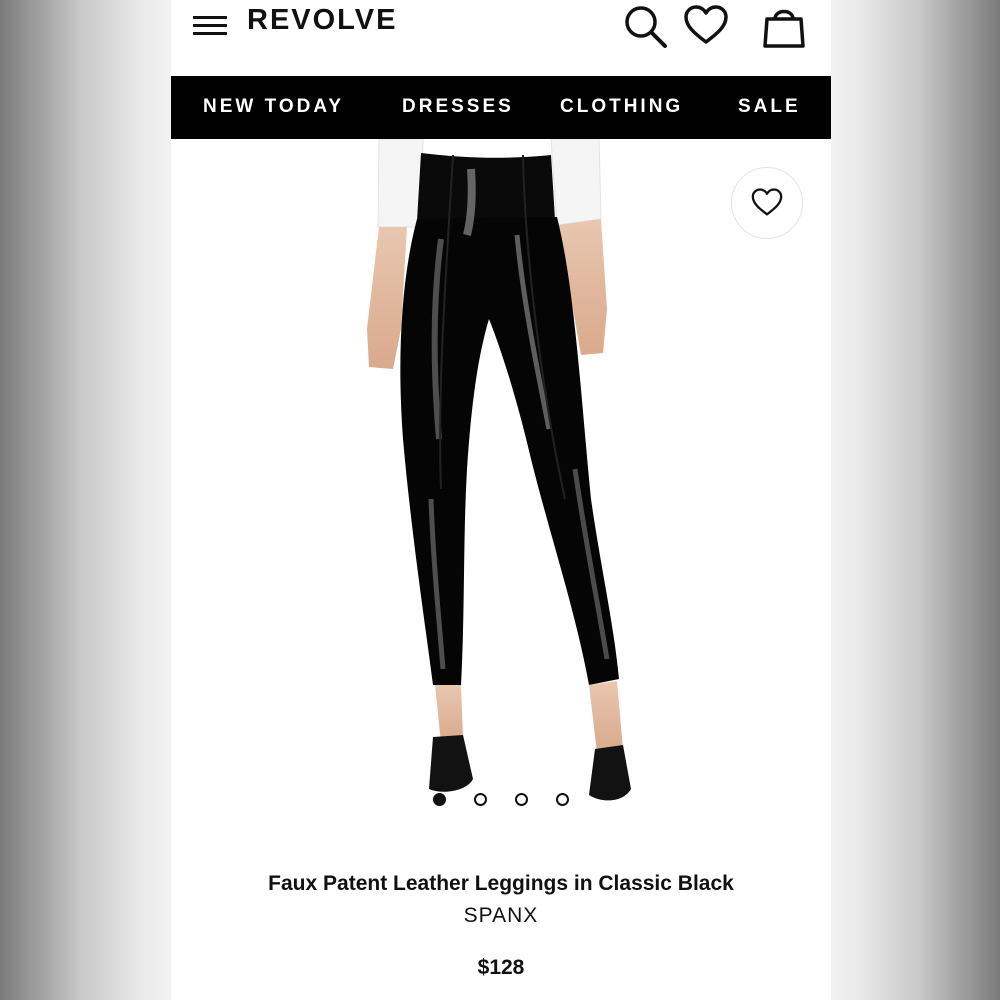  Describe the element at coordinates (769, 107) in the screenshot. I see `nav-item-sale: SALE` at that location.